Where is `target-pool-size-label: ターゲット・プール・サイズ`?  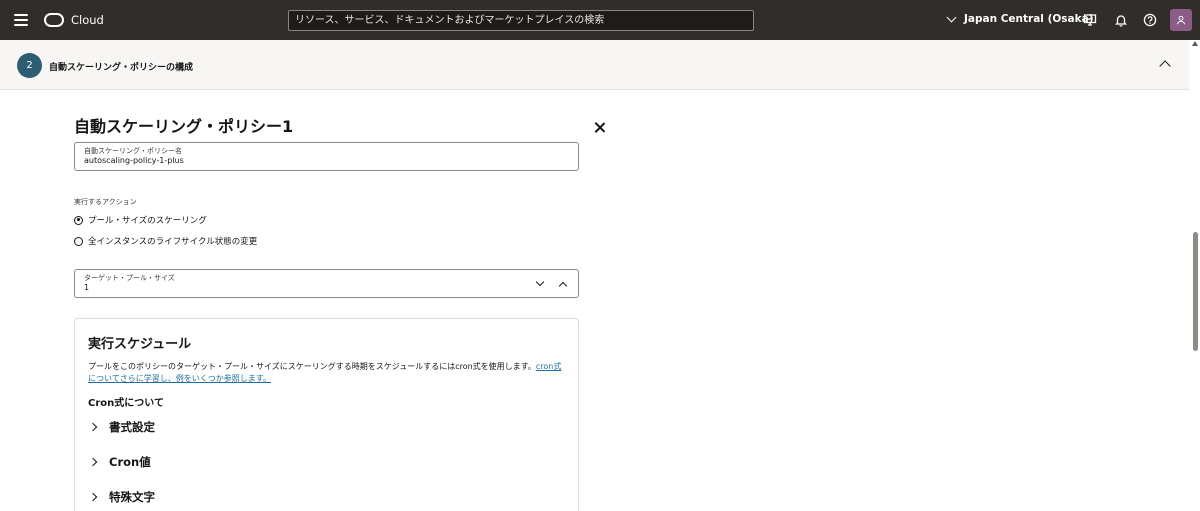 target-pool-size-label: ターゲット・プール・サイズ is located at coordinates (129, 278).